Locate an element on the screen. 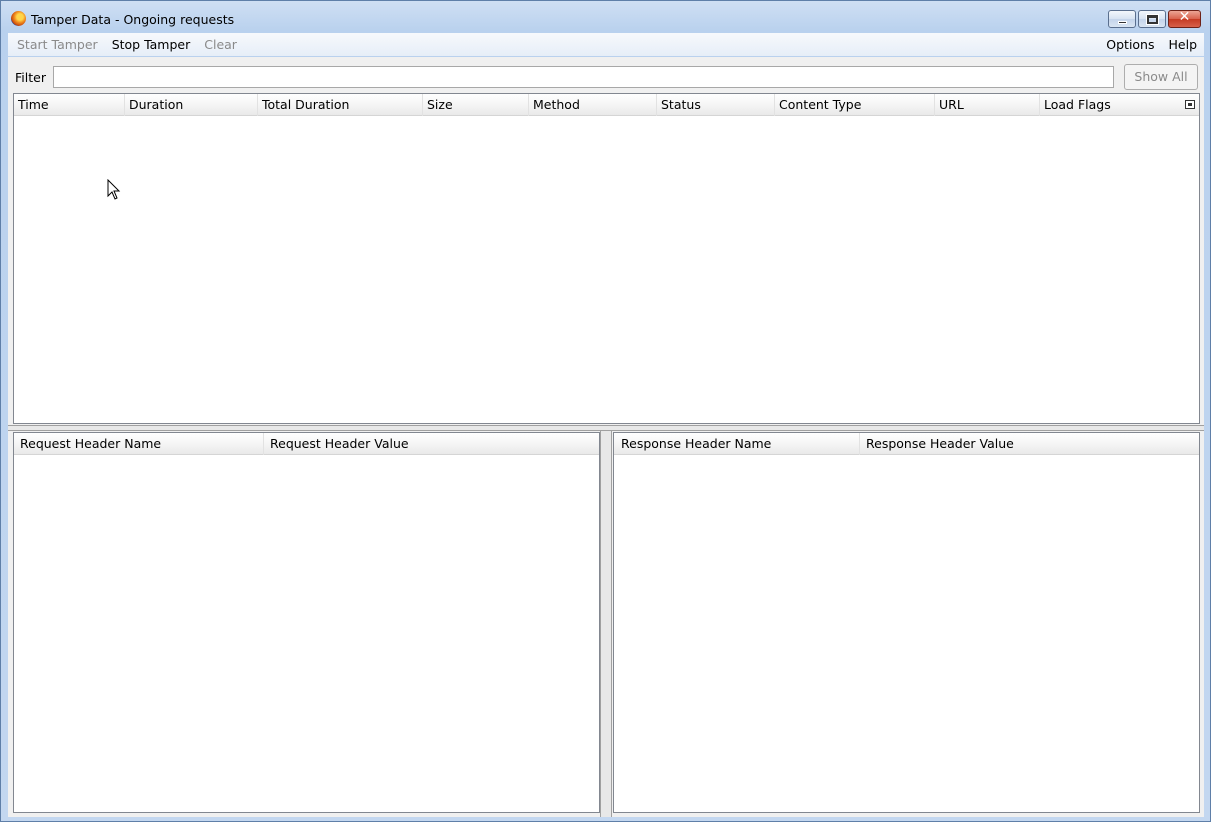 This screenshot has width=1211, height=822. col-size: Size is located at coordinates (476, 105).